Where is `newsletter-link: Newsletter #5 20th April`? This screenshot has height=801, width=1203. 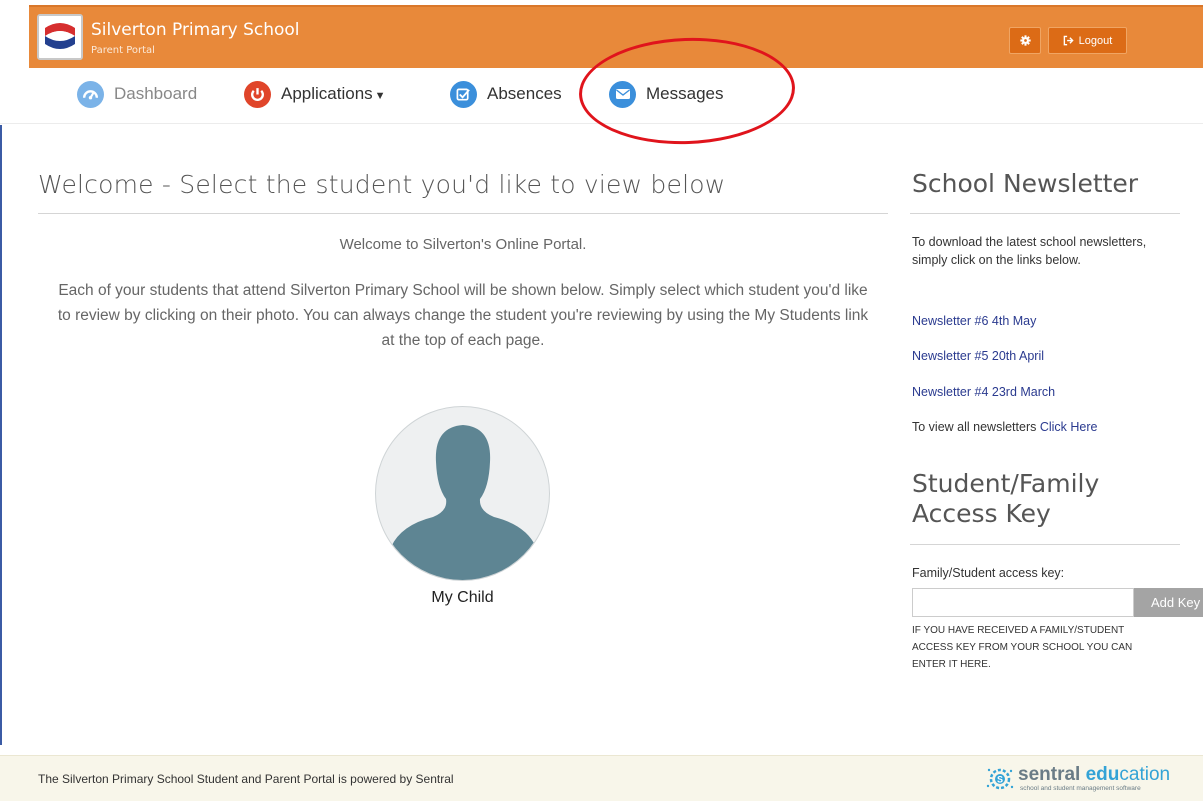 newsletter-link: Newsletter #5 20th April is located at coordinates (978, 356).